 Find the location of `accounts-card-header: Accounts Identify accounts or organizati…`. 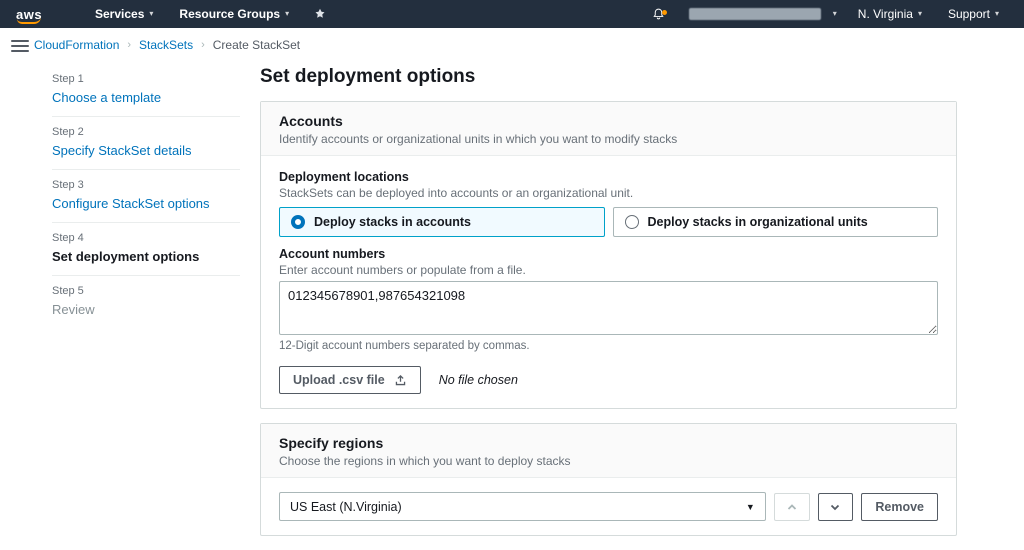

accounts-card-header: Accounts Identify accounts or organizati… is located at coordinates (608, 129).